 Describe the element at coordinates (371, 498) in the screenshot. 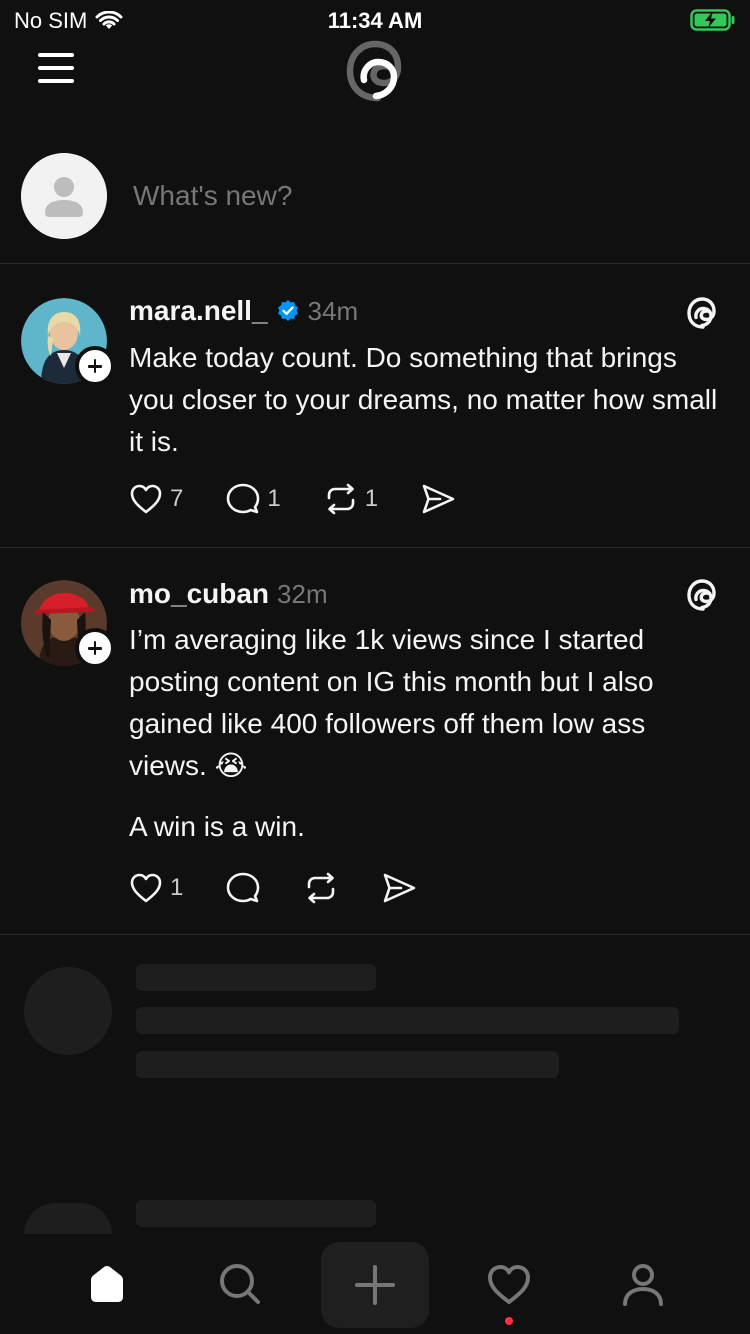

I see `repost-count: 1` at that location.